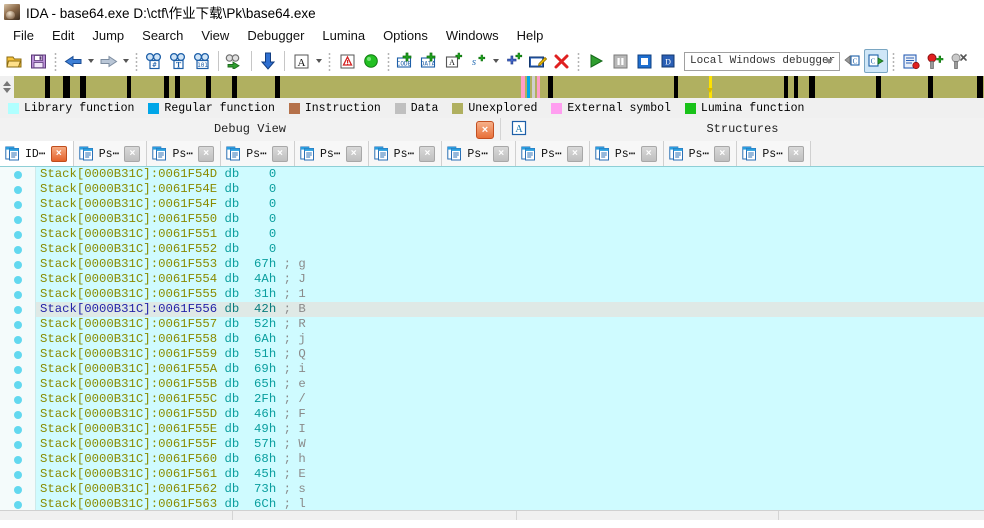  What do you see at coordinates (774, 153) in the screenshot?
I see `view-tab-10: Ps⋯ ×` at bounding box center [774, 153].